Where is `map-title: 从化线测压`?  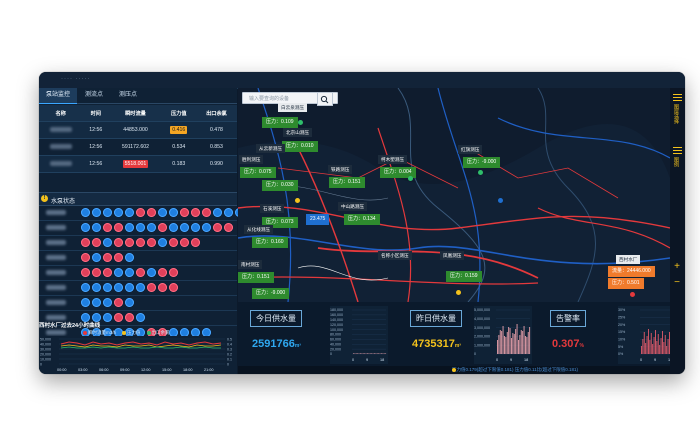 map-title: 从化线测压 is located at coordinates (258, 229).